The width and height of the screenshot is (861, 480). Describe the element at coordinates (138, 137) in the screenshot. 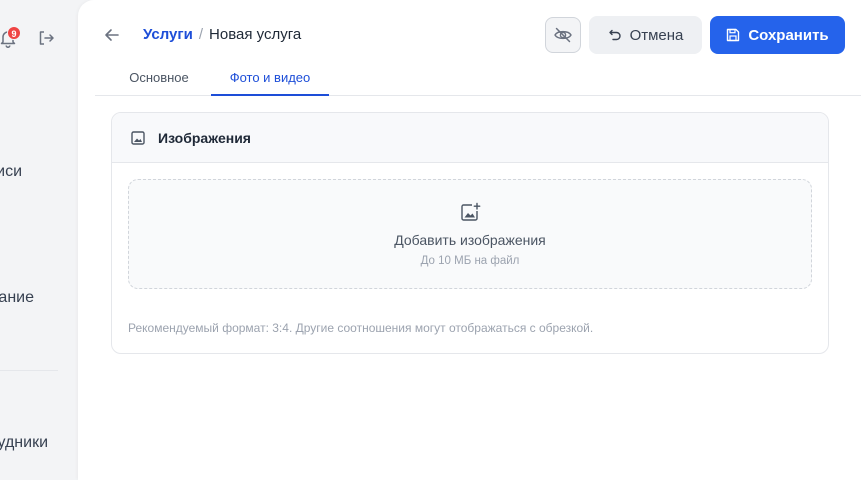

I see `image-icon` at that location.